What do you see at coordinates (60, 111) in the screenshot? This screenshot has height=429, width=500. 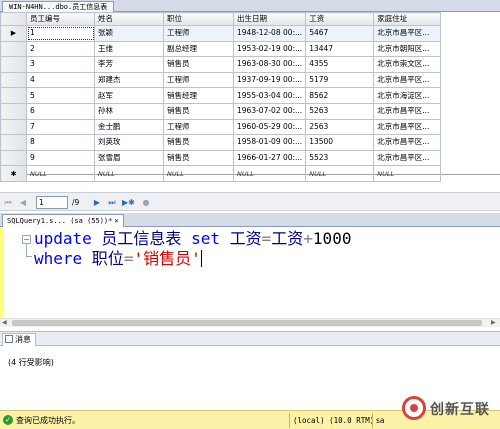 I see `table-cell: 6` at bounding box center [60, 111].